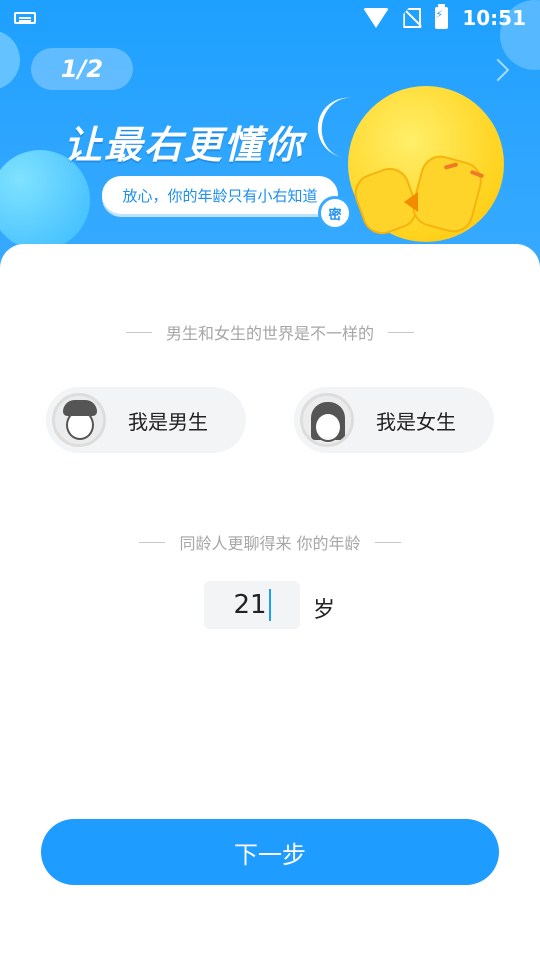 The width and height of the screenshot is (540, 960). Describe the element at coordinates (324, 610) in the screenshot. I see `age-unit-label: 岁` at that location.